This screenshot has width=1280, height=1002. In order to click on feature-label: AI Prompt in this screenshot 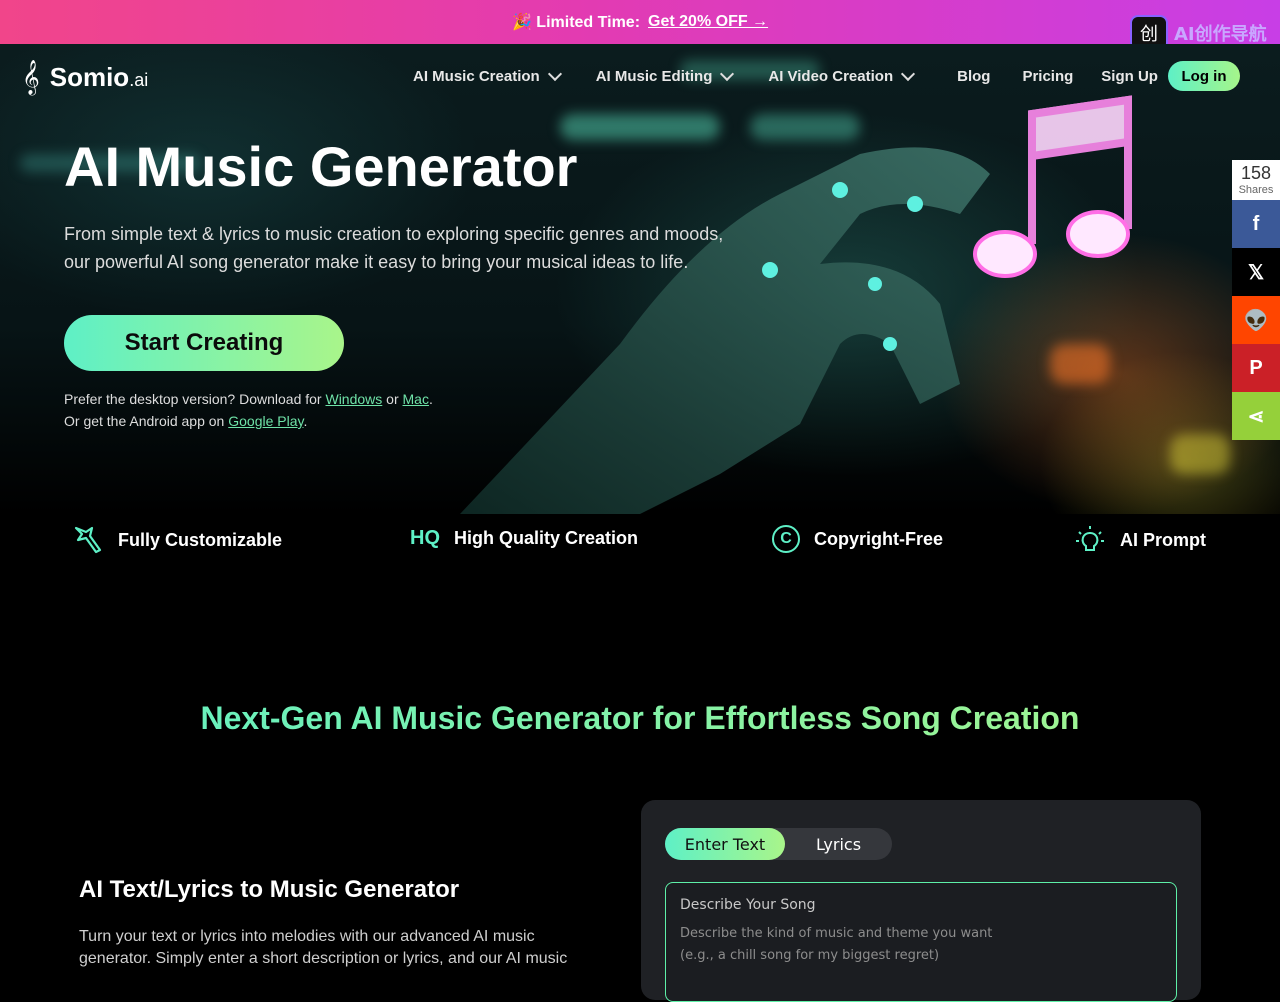, I will do `click(1163, 539)`.